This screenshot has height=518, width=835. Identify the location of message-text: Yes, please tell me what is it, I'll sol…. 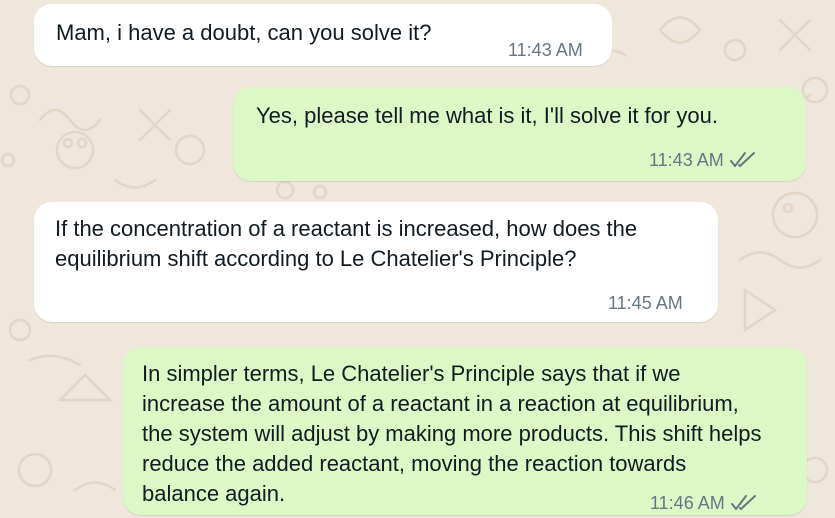
(487, 115).